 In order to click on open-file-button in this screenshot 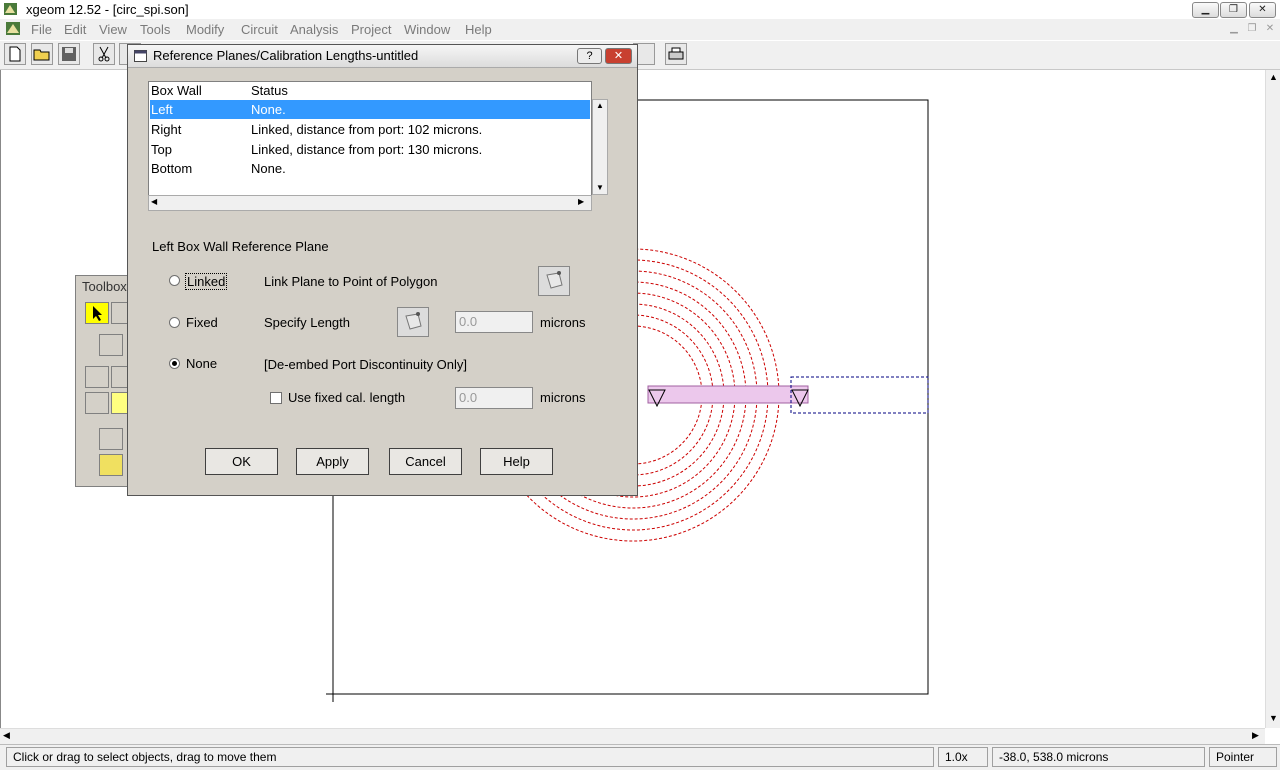, I will do `click(42, 54)`.